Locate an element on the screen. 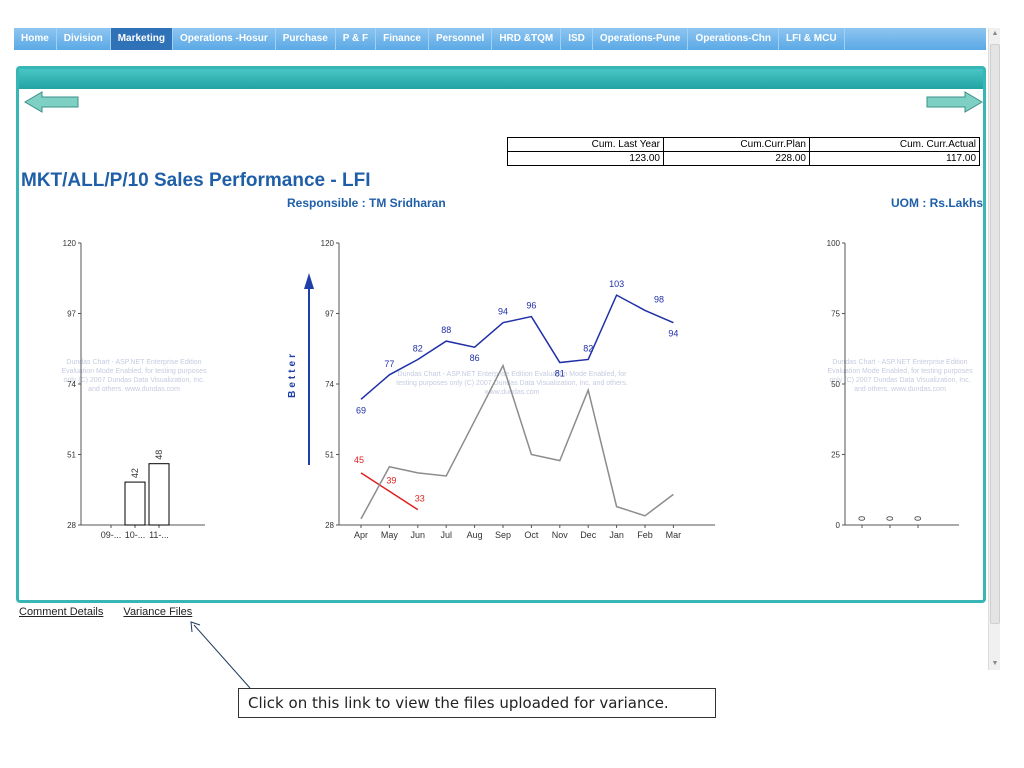 The height and width of the screenshot is (768, 1024). x-tick-label: Nov is located at coordinates (560, 535).